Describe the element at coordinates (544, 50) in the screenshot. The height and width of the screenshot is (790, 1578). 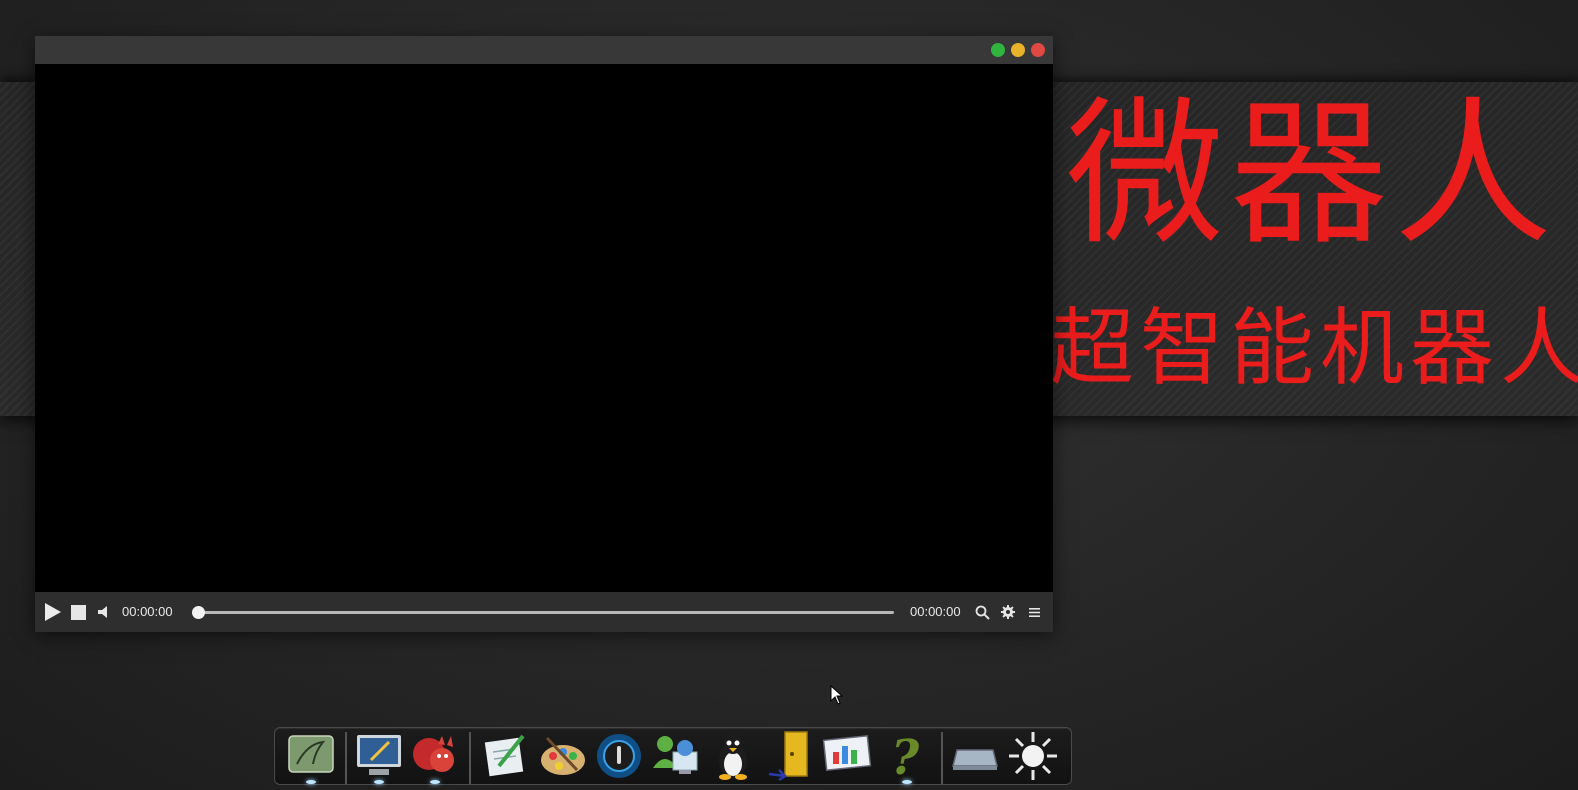
I see `window-titlebar` at that location.